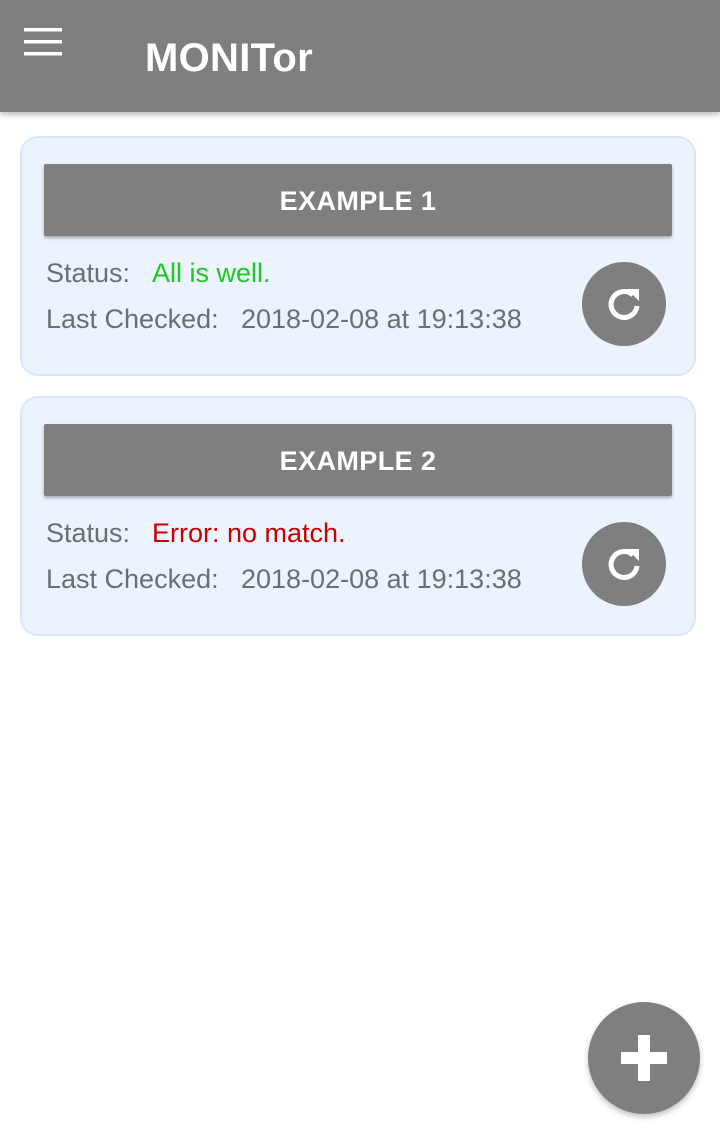 The height and width of the screenshot is (1134, 720). I want to click on menu-button, so click(56, 56).